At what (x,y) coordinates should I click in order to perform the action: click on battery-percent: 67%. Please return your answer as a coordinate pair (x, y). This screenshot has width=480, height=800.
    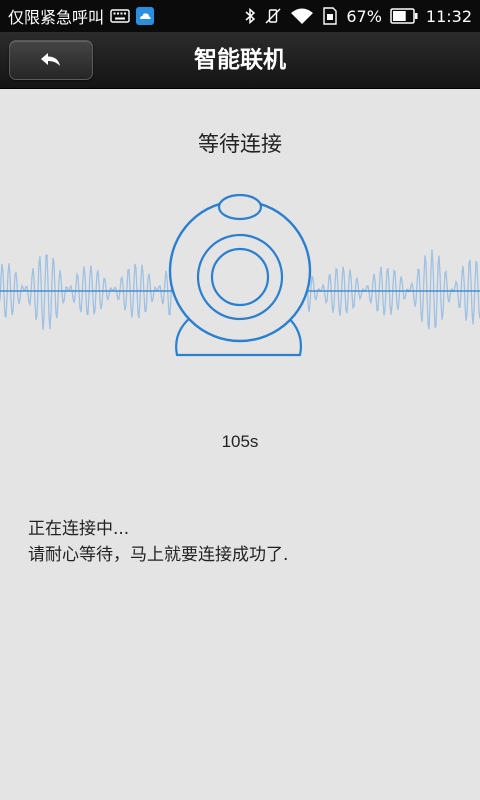
    Looking at the image, I should click on (364, 16).